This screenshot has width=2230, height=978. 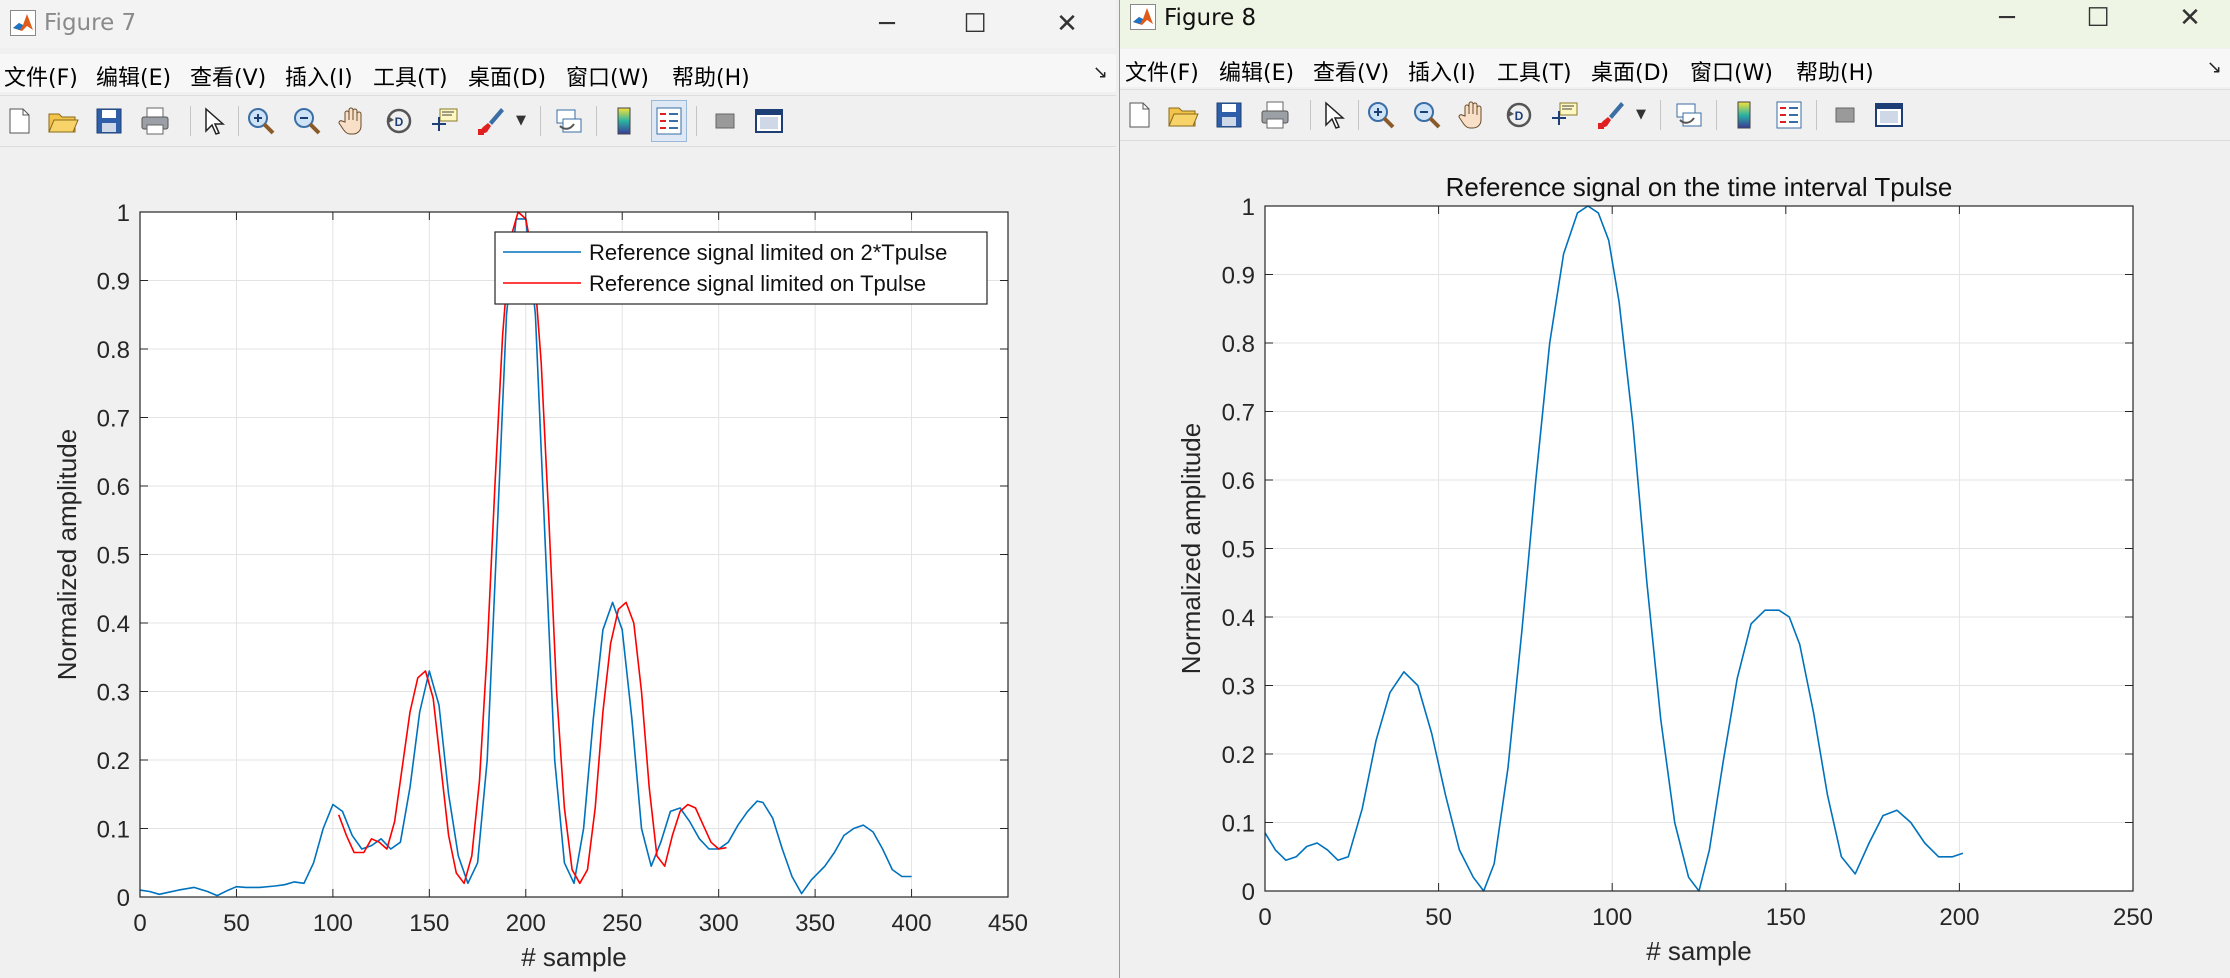 What do you see at coordinates (1248, 207) in the screenshot?
I see `y-tick-label: 1` at bounding box center [1248, 207].